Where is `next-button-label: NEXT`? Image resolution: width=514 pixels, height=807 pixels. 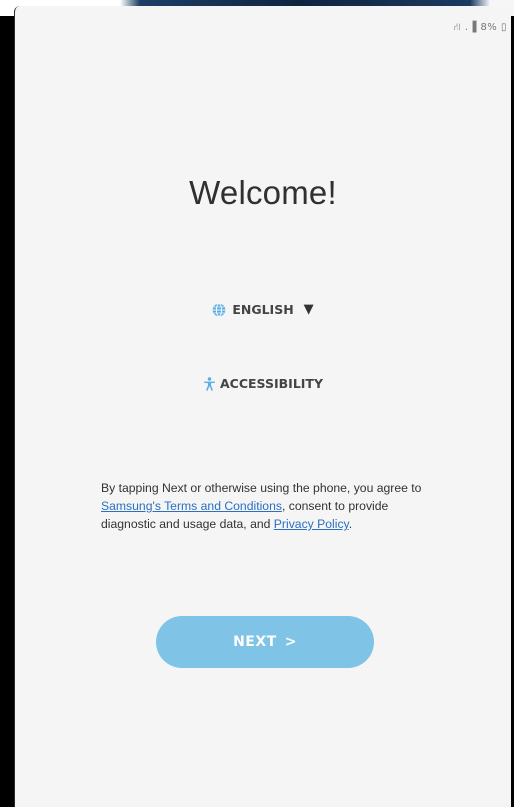 next-button-label: NEXT is located at coordinates (255, 642).